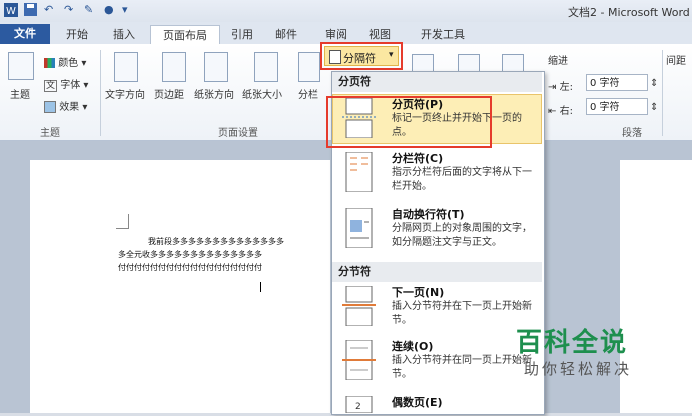  Describe the element at coordinates (216, 241) in the screenshot. I see `document-line-1: 我前段多多多多多多多多多多多多多多` at that location.